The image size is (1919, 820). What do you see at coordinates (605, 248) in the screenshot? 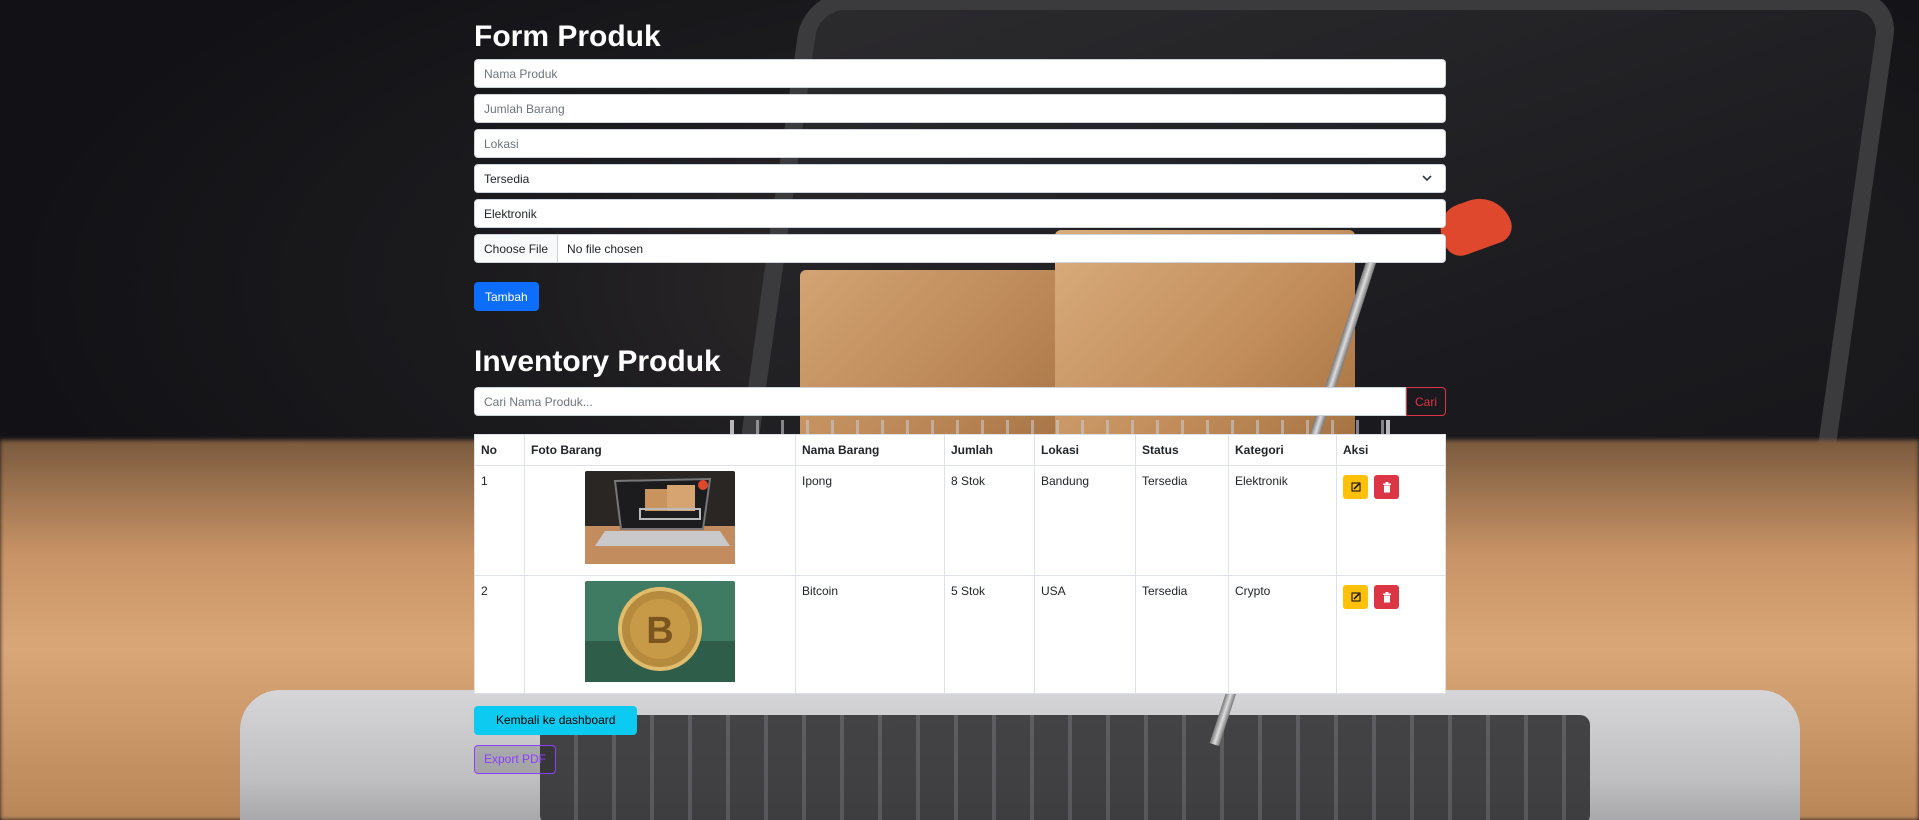
I see `file-status-text: No file chosen` at bounding box center [605, 248].